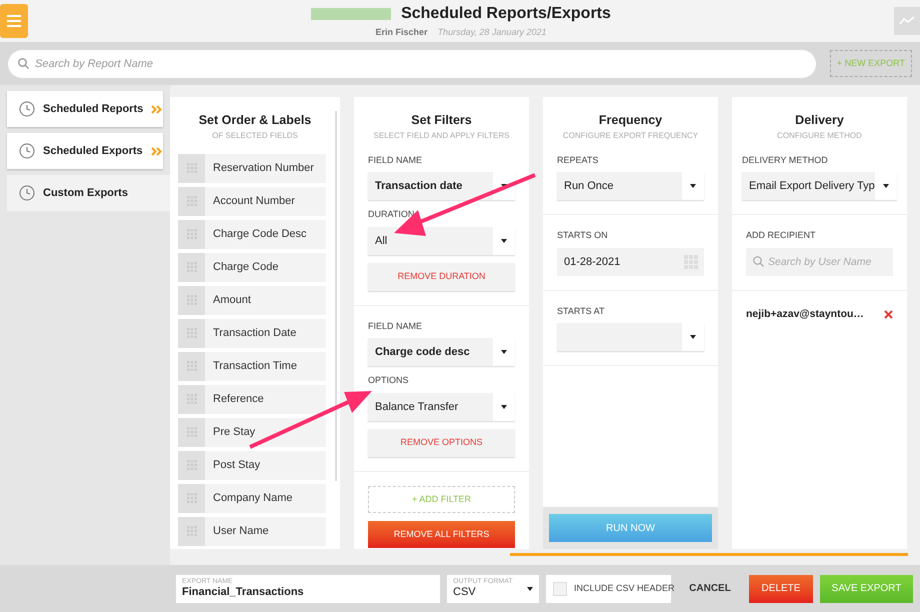 The height and width of the screenshot is (612, 920). I want to click on remove-filter-button: REMOVE OPTIONS, so click(441, 442).